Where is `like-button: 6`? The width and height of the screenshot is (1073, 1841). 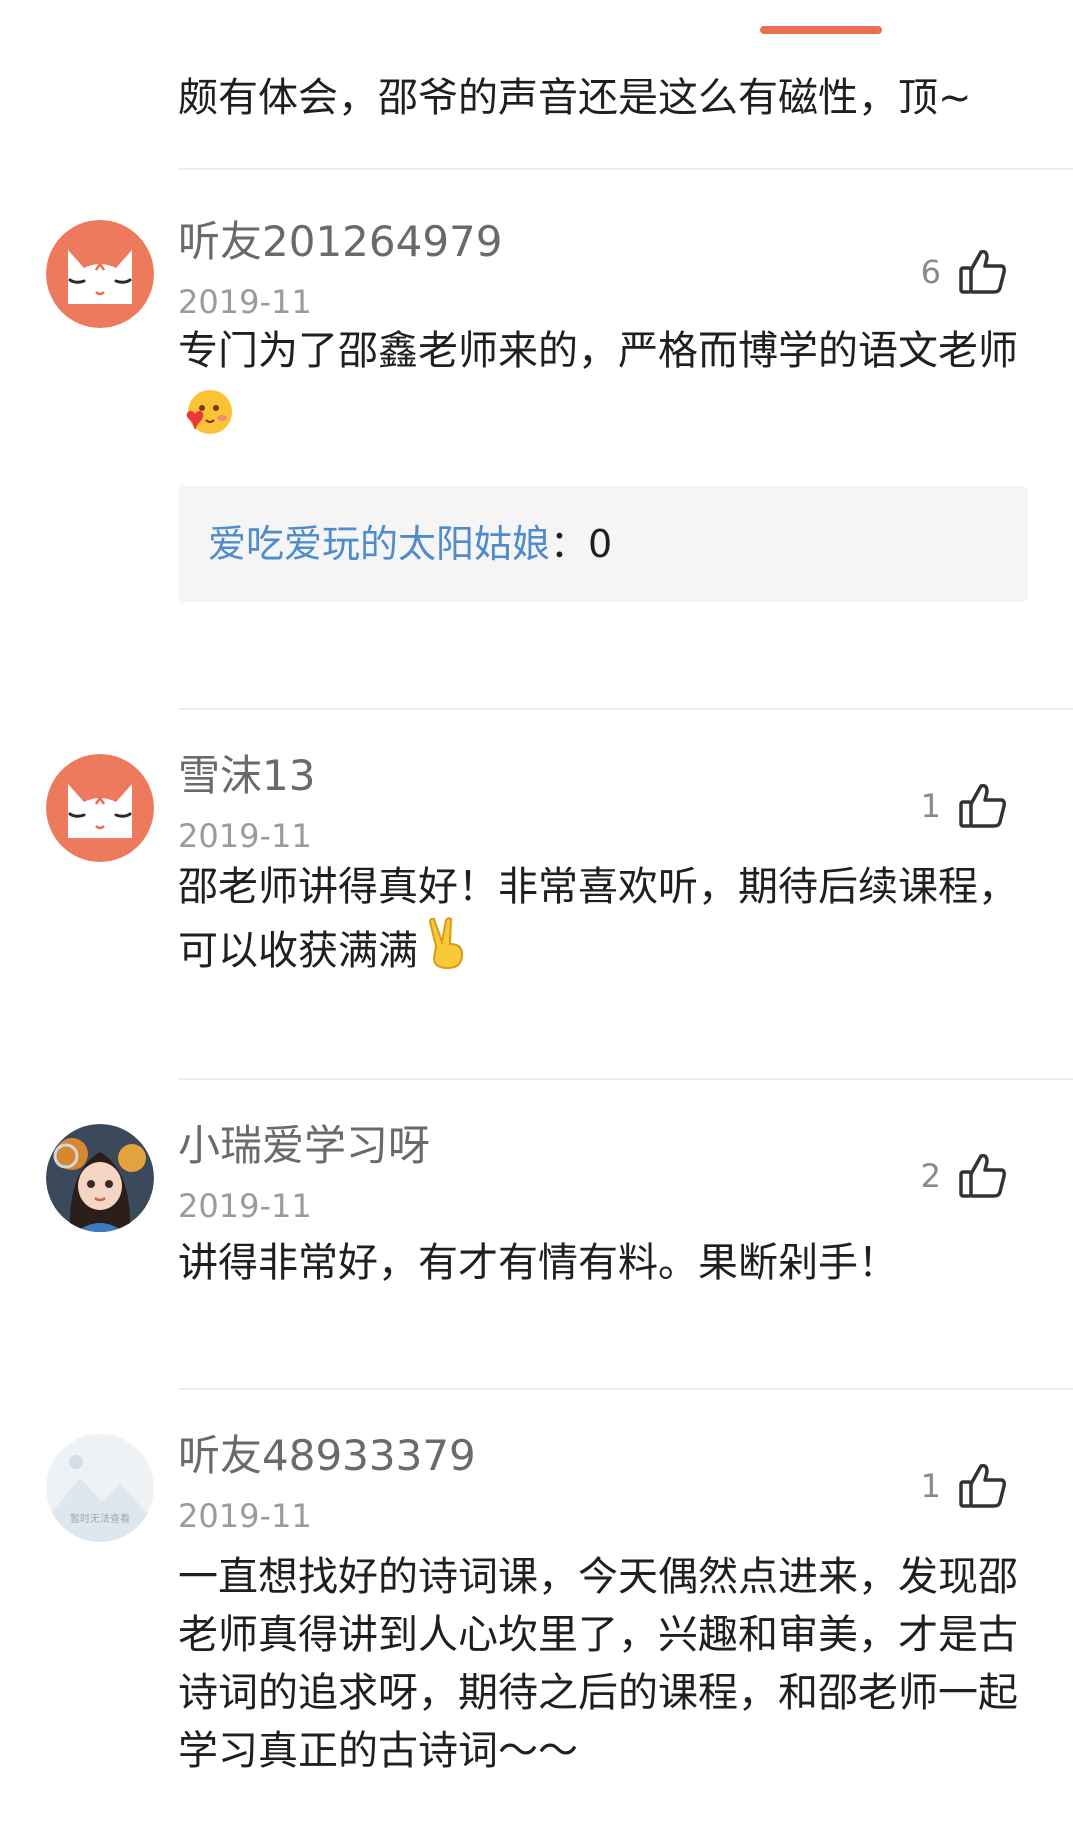 like-button: 6 is located at coordinates (965, 272).